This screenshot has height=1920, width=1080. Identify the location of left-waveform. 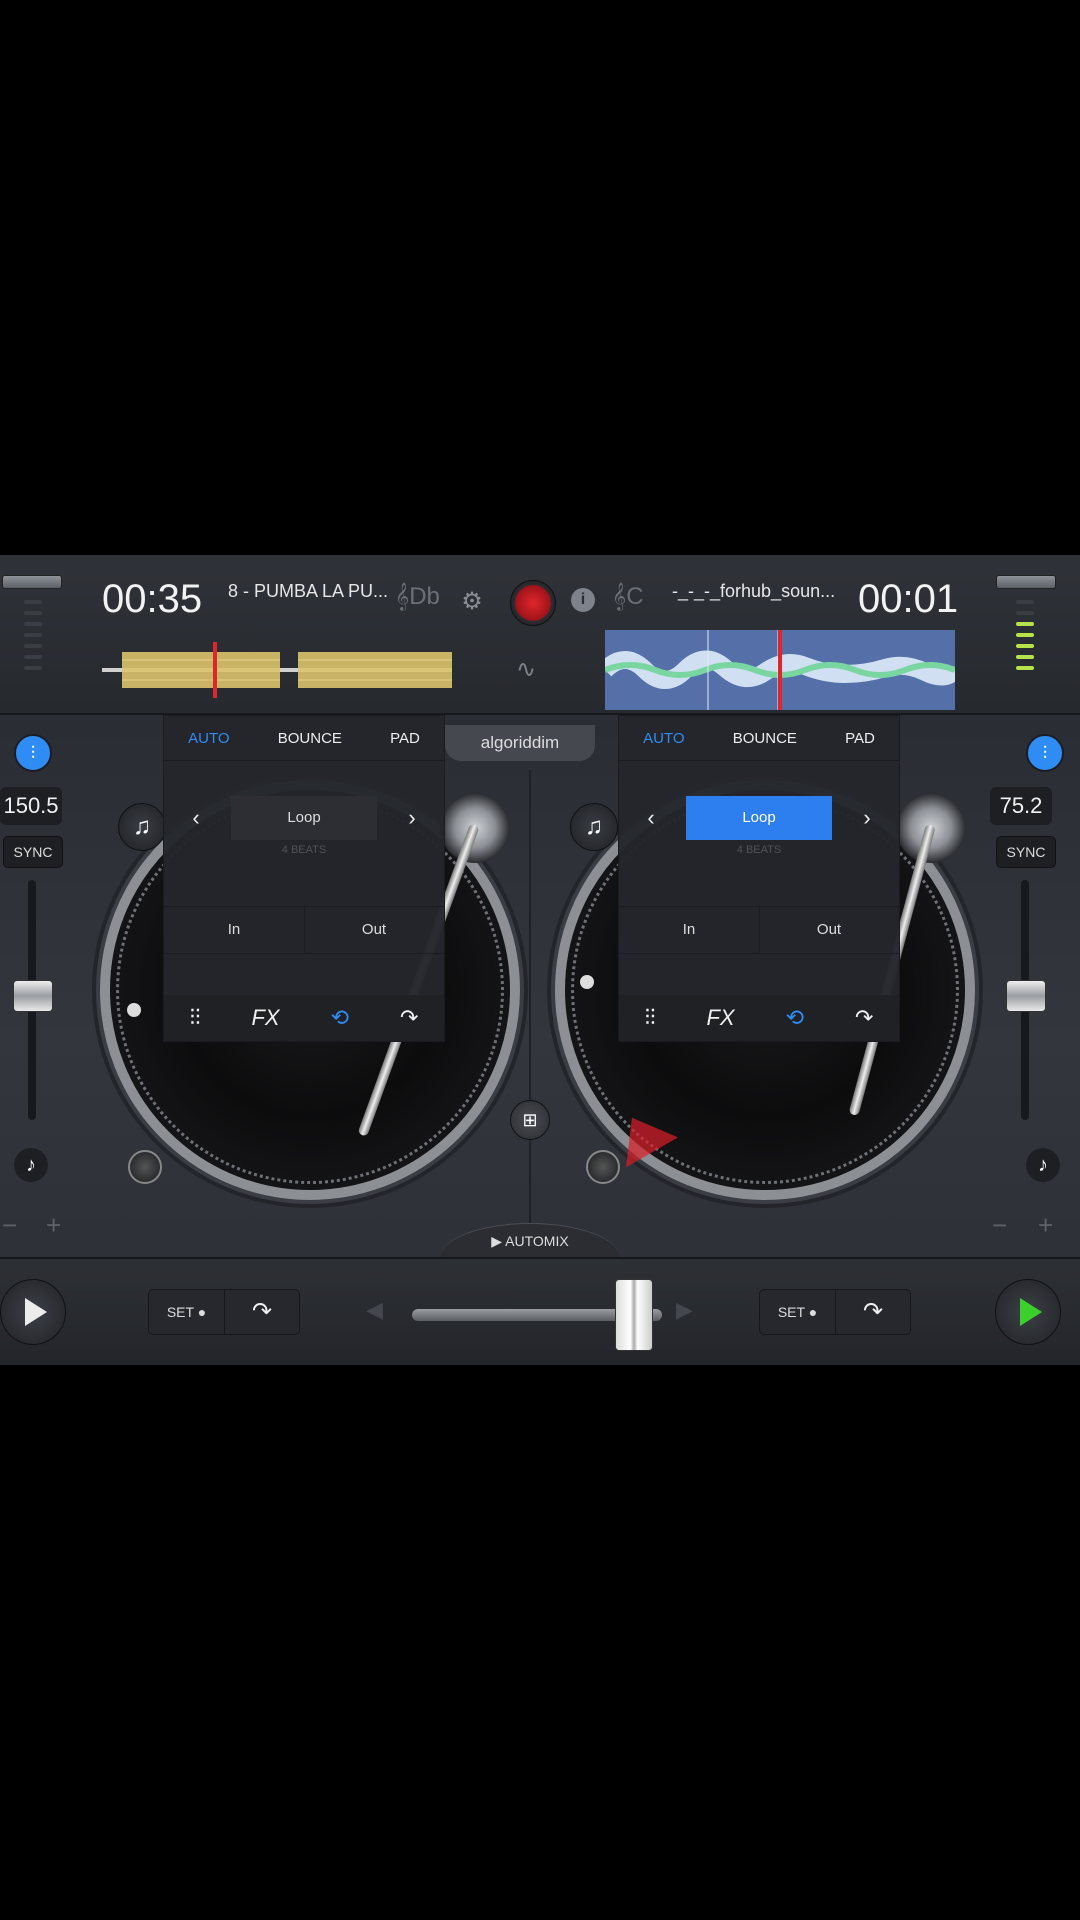
(277, 670).